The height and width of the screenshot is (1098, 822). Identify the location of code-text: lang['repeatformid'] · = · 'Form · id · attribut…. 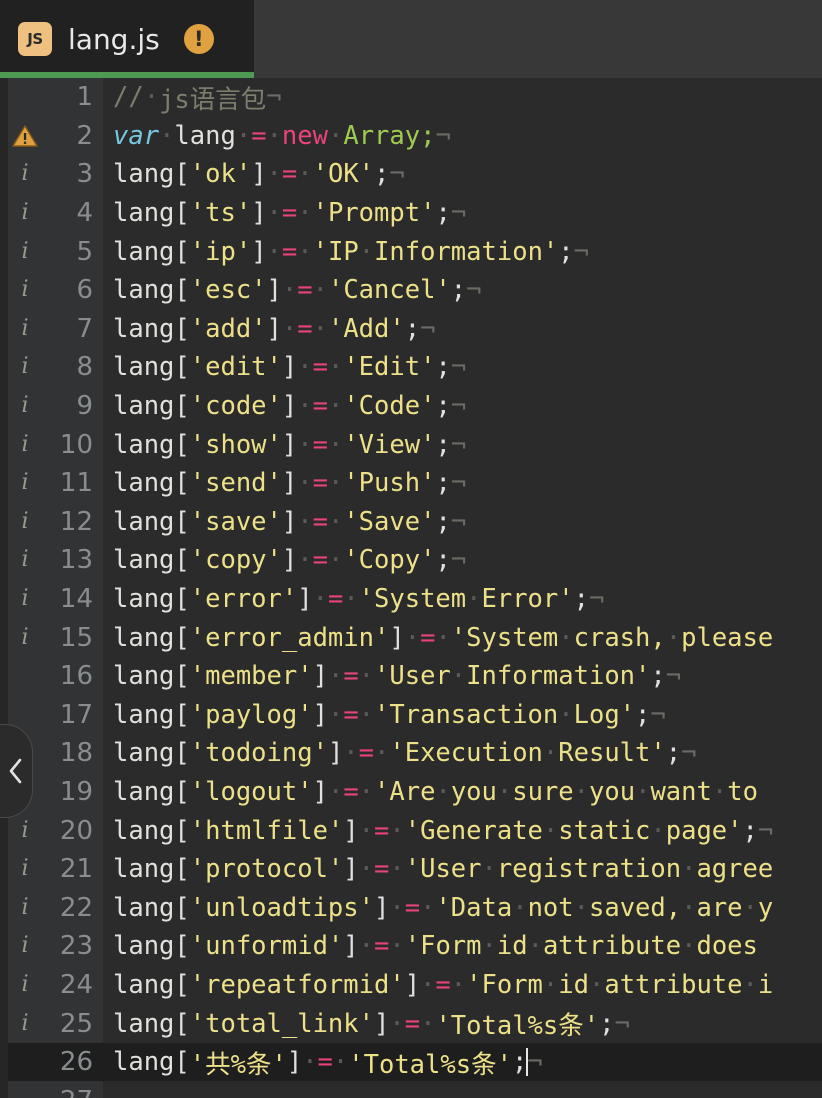
(462, 985).